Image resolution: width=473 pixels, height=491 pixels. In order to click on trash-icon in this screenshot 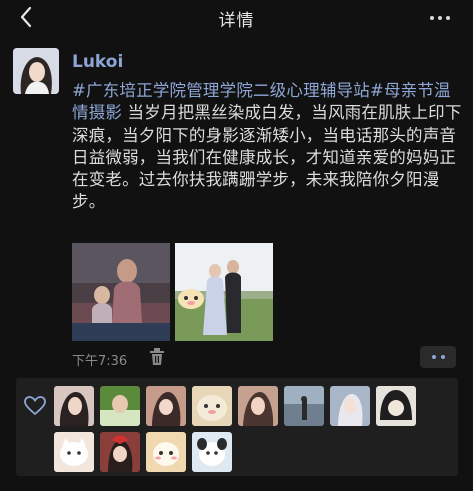, I will do `click(157, 357)`.